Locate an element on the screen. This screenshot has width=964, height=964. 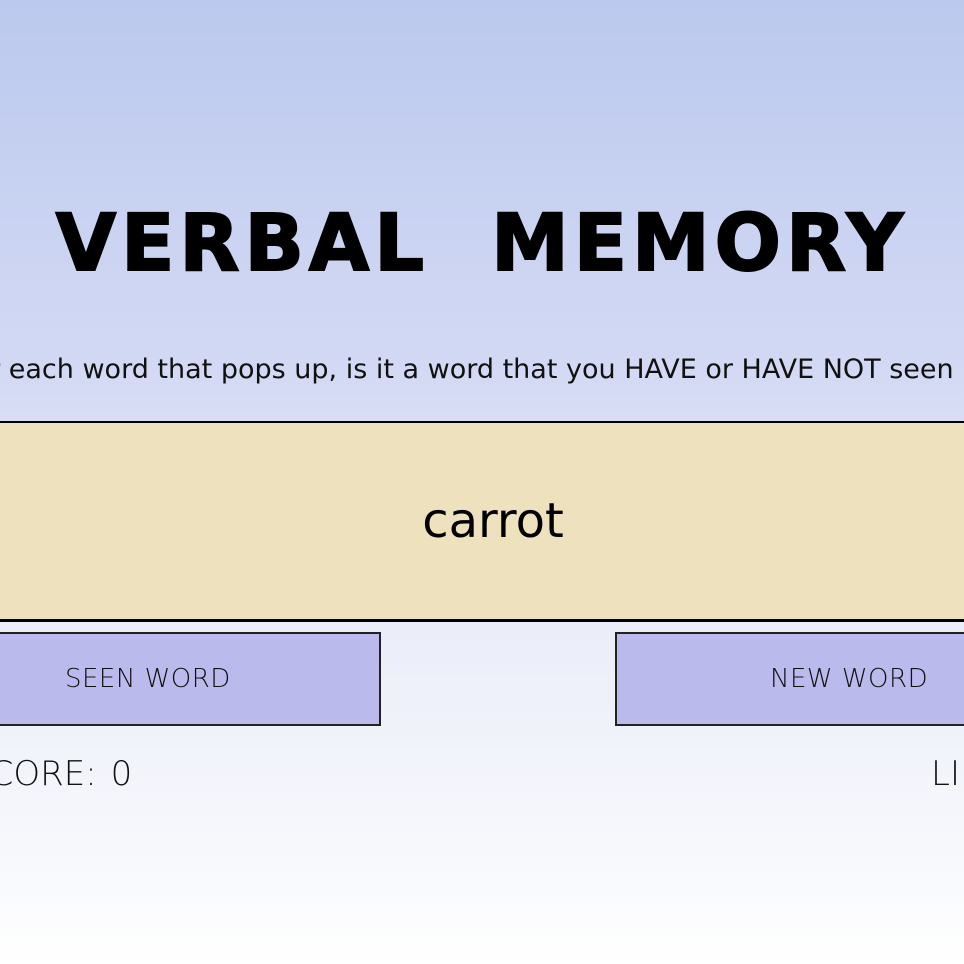
seen-word-button: SEEN WORD is located at coordinates (190, 679).